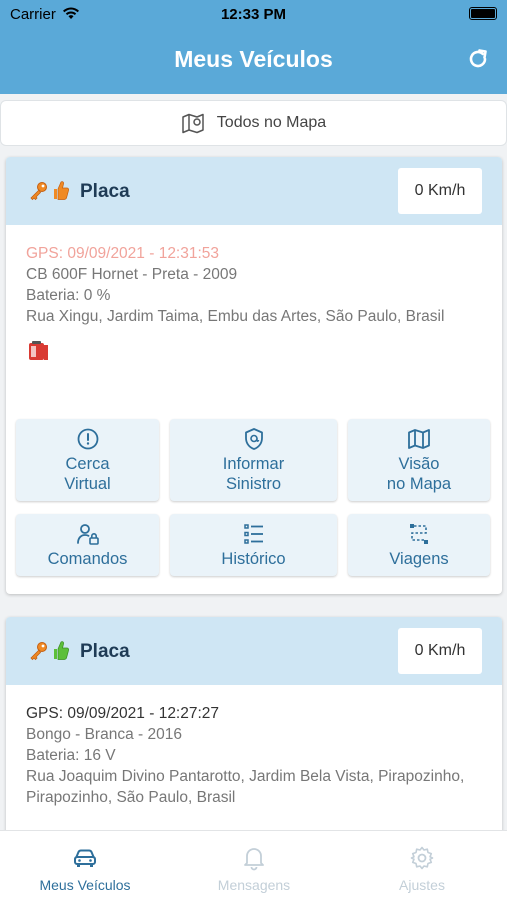 This screenshot has height=900, width=507. What do you see at coordinates (419, 463) in the screenshot?
I see `map-view-label-1: Visão` at bounding box center [419, 463].